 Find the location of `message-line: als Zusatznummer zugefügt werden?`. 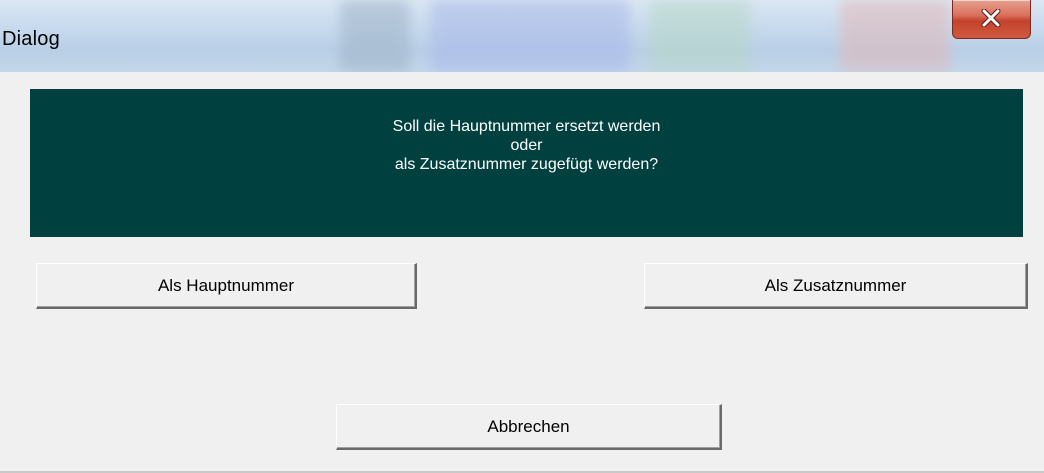

message-line: als Zusatznummer zugefügt werden? is located at coordinates (526, 164).